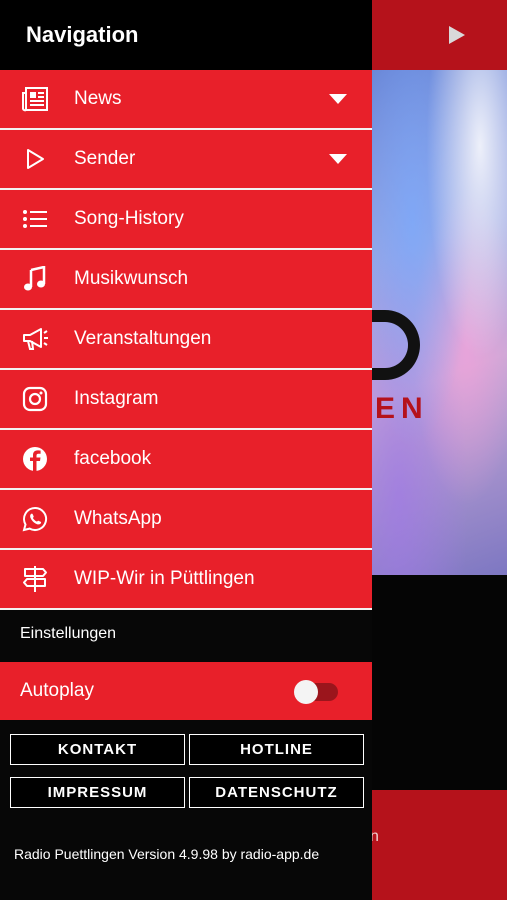 This screenshot has height=900, width=507. I want to click on megaphone-icon, so click(35, 339).